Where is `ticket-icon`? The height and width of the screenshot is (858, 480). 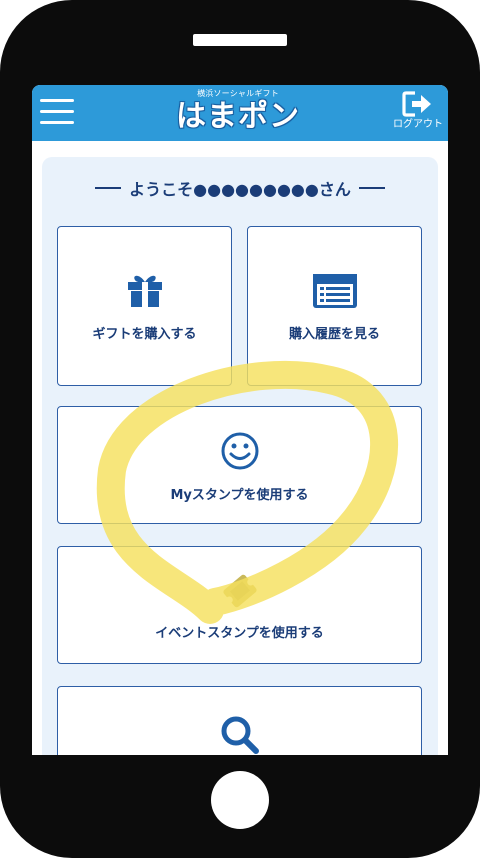 ticket-icon is located at coordinates (239, 591).